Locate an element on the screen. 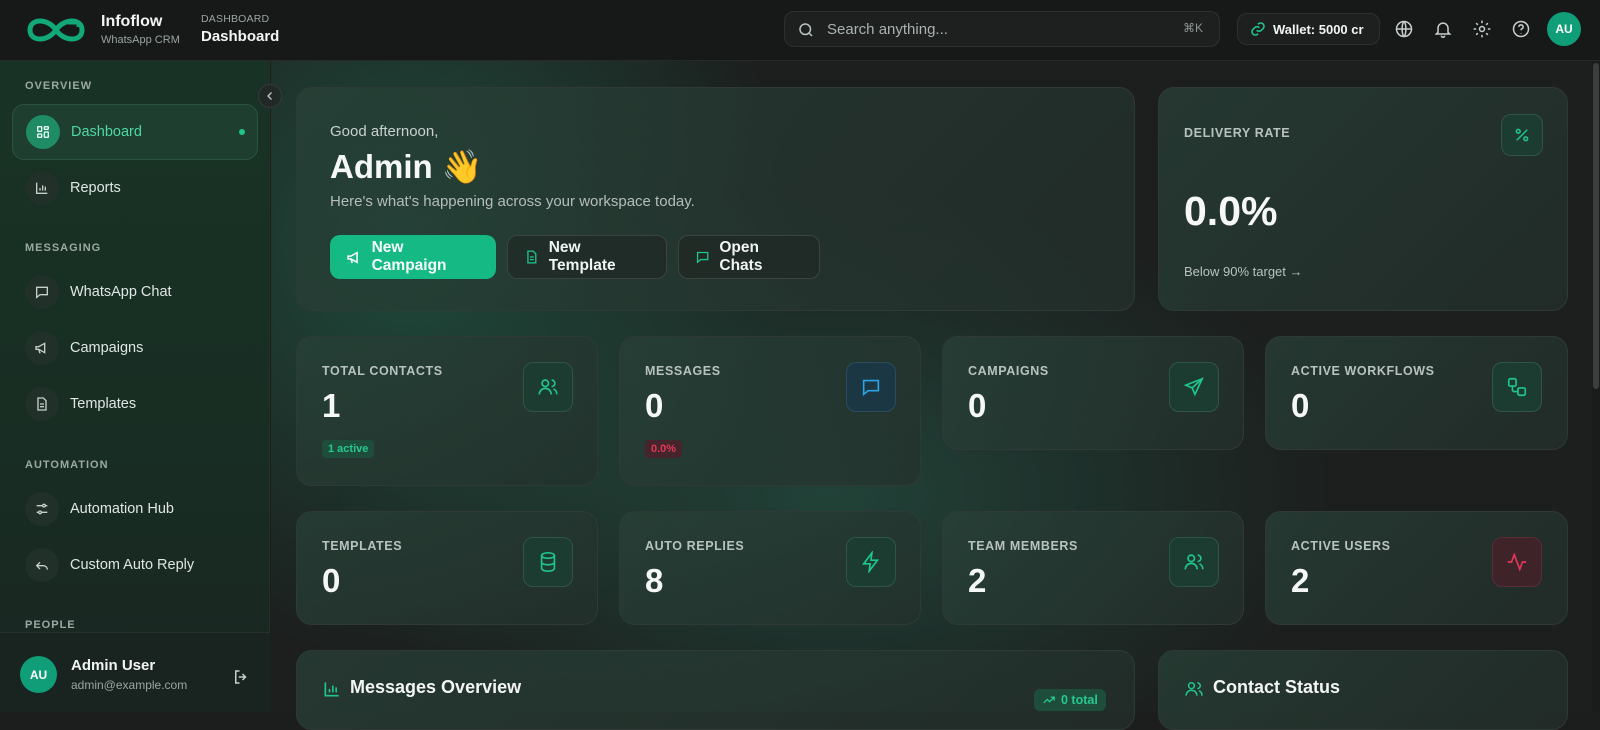 Image resolution: width=1600 pixels, height=730 pixels. section-label-automation: AUTOMATION is located at coordinates (67, 465).